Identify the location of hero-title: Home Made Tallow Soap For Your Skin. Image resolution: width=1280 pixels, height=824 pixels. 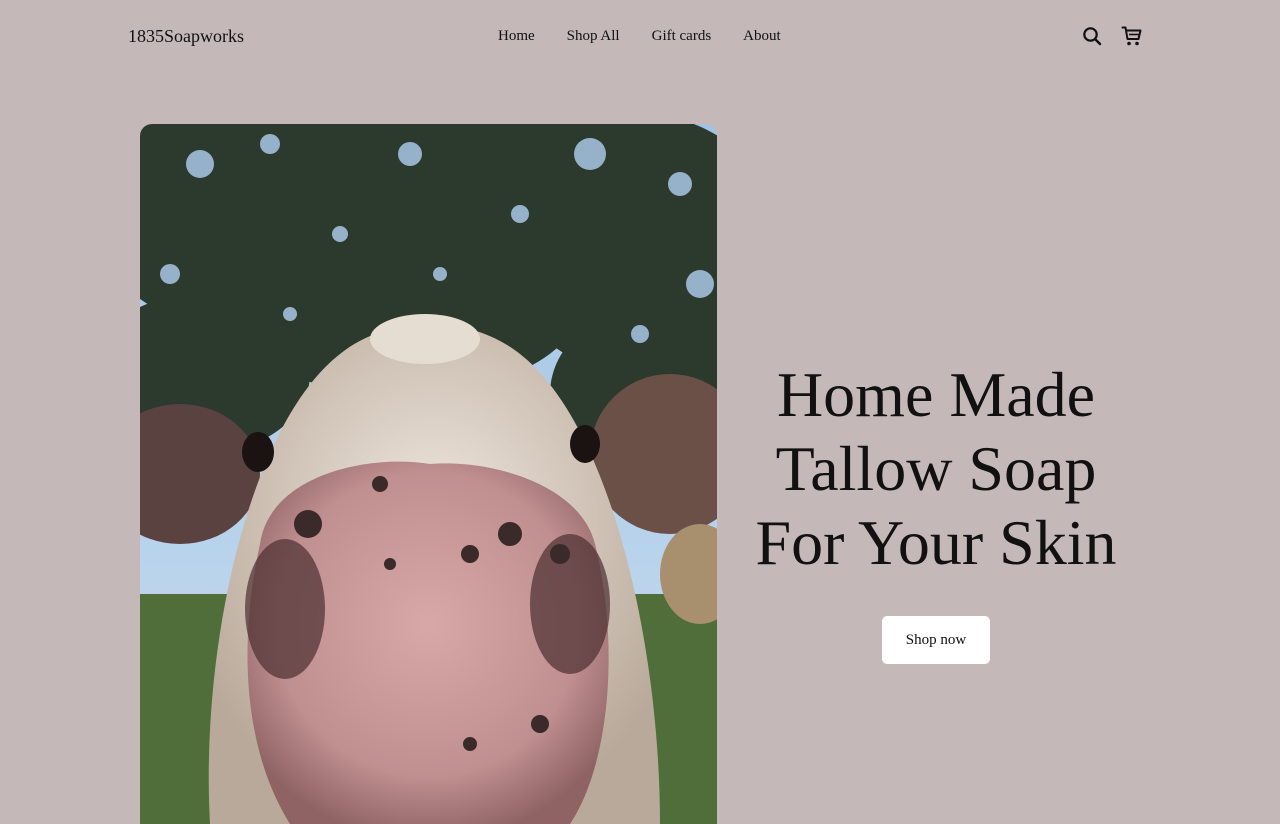
(936, 469).